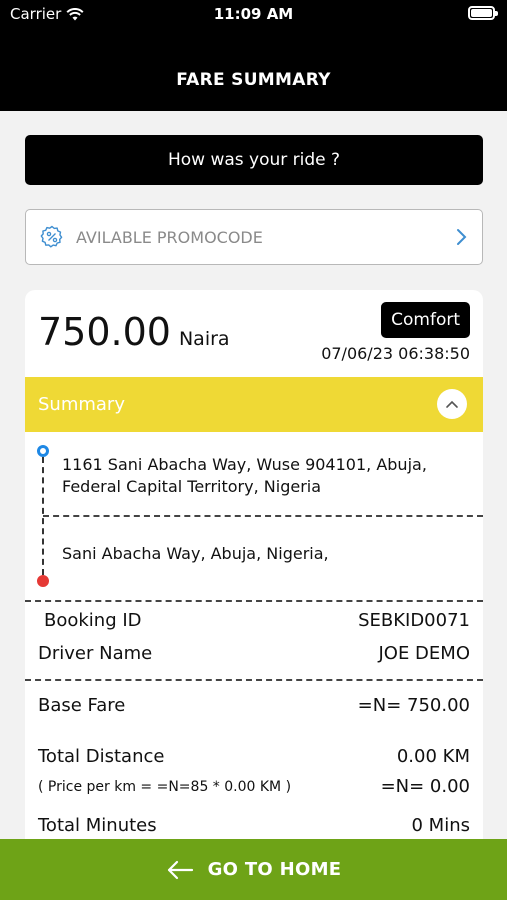 Image resolution: width=507 pixels, height=900 pixels. What do you see at coordinates (414, 620) in the screenshot?
I see `booking-id-value: SEBKID0071` at bounding box center [414, 620].